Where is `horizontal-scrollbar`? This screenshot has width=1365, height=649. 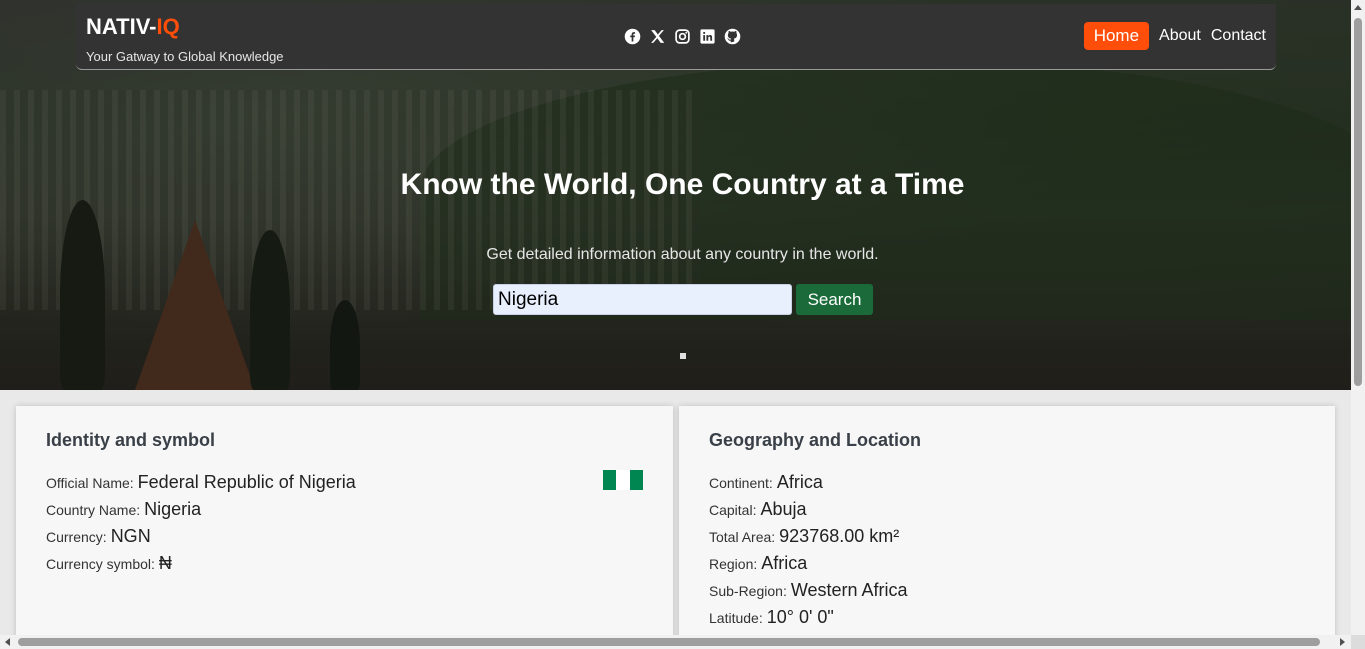
horizontal-scrollbar is located at coordinates (675, 642).